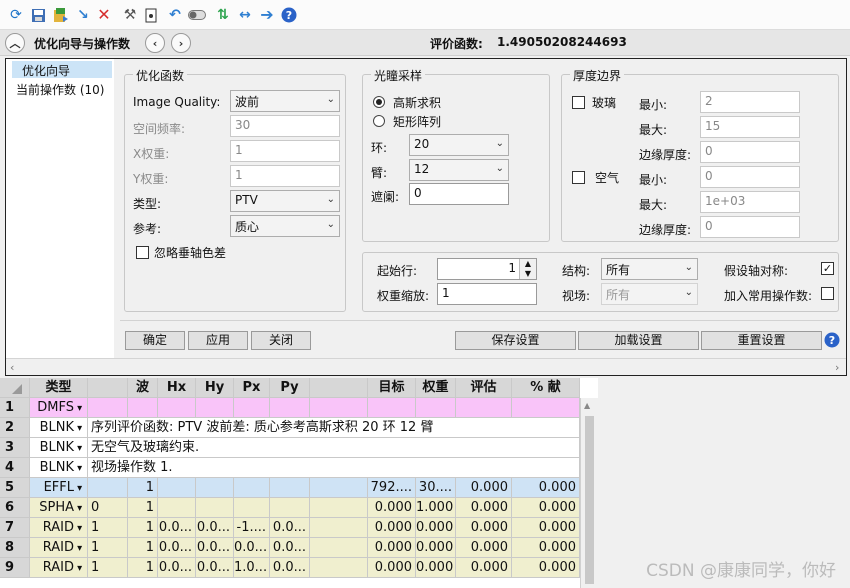 Image resolution: width=850 pixels, height=588 pixels. Describe the element at coordinates (59, 508) in the screenshot. I see `operand-type-cell: SPHA ▾` at that location.